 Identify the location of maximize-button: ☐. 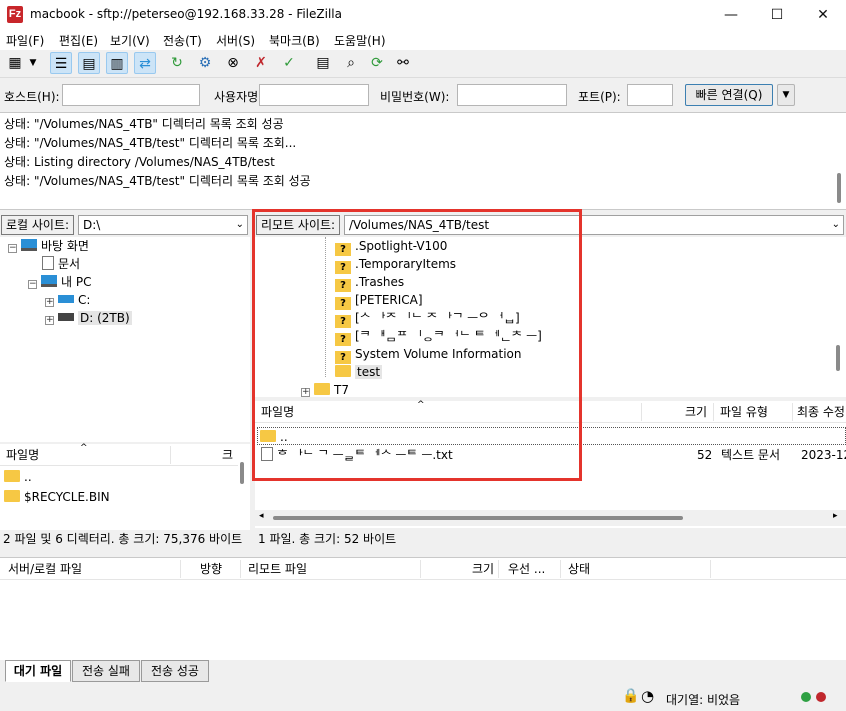
(777, 15).